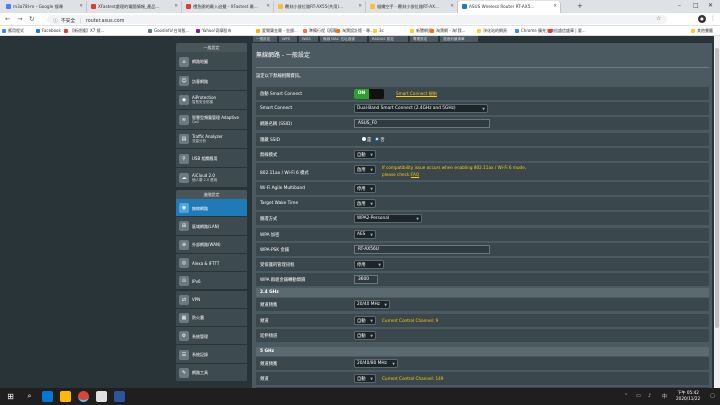 The width and height of the screenshot is (720, 405). Describe the element at coordinates (29, 396) in the screenshot. I see `search-icon: ⌕` at that location.